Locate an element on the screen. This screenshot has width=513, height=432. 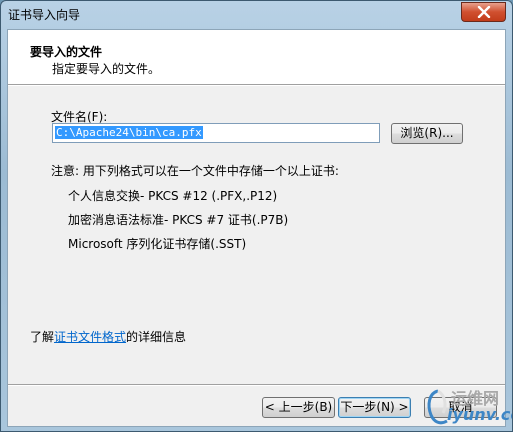
more-info-prefix: 了解 is located at coordinates (42, 337).